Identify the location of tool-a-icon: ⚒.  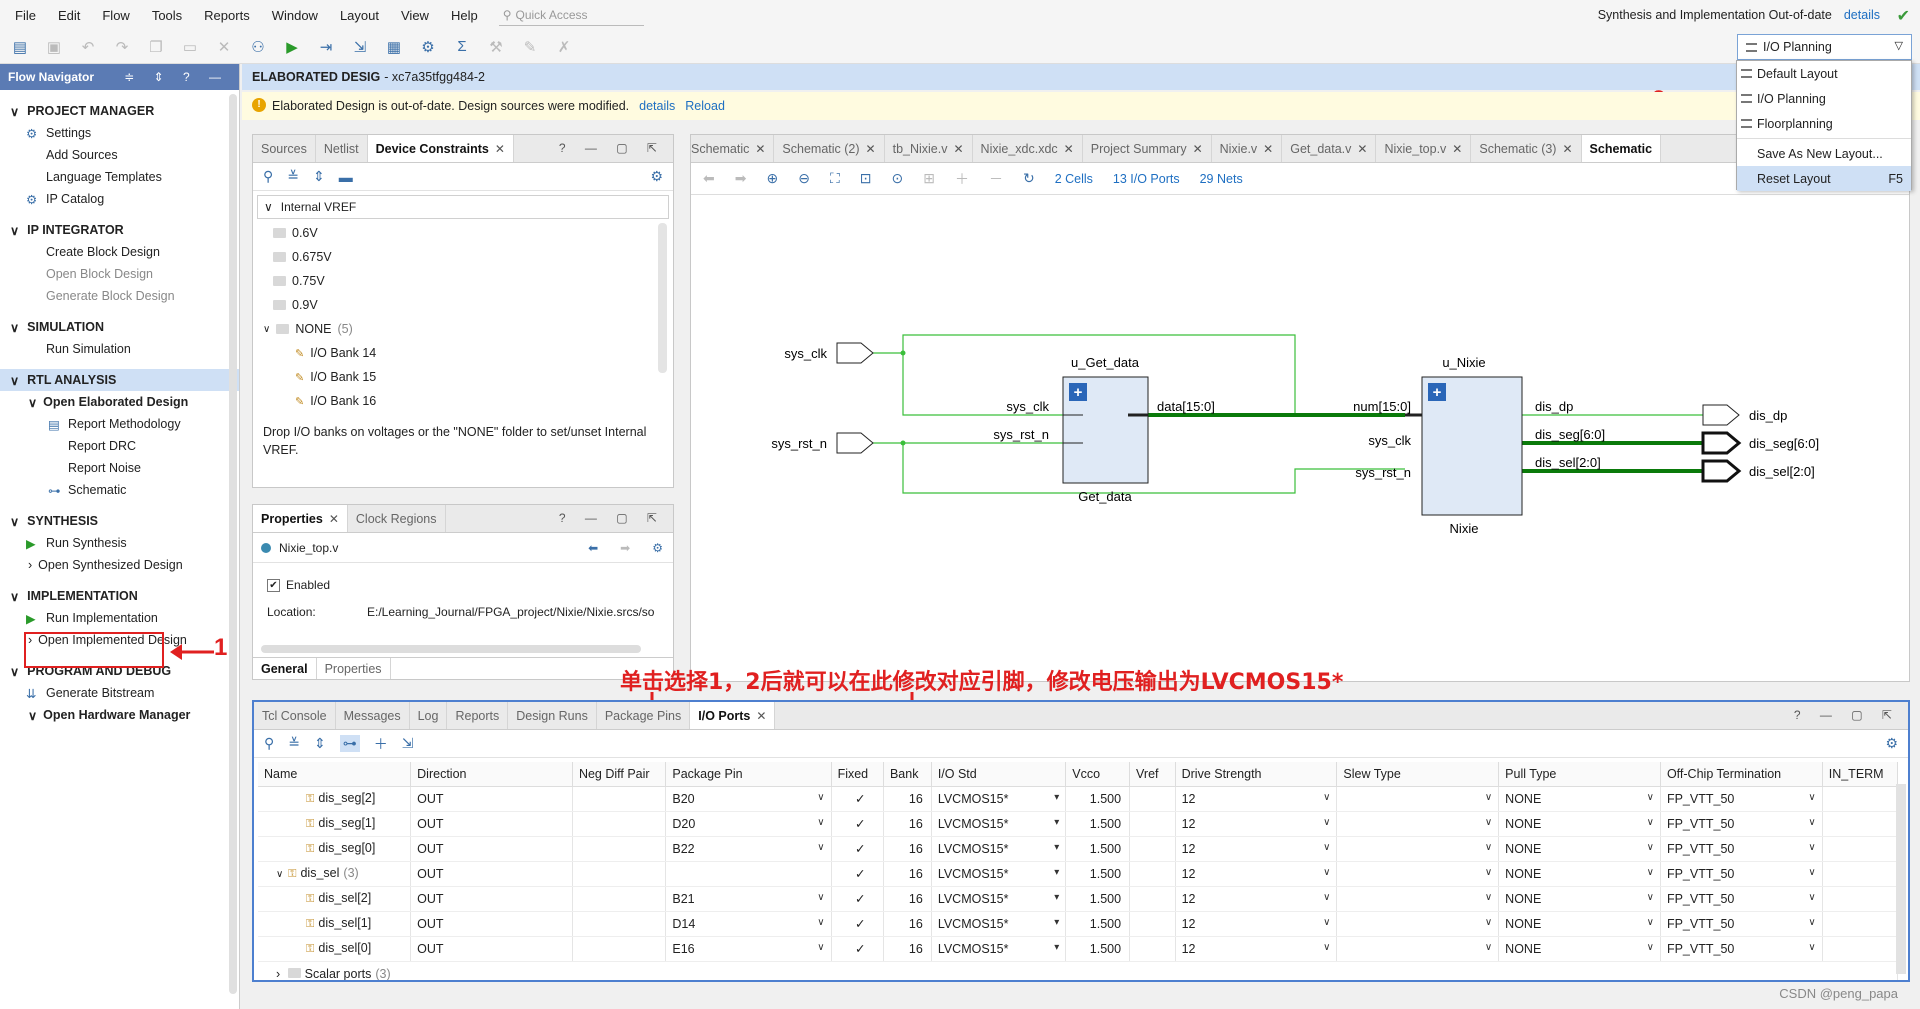
(496, 47).